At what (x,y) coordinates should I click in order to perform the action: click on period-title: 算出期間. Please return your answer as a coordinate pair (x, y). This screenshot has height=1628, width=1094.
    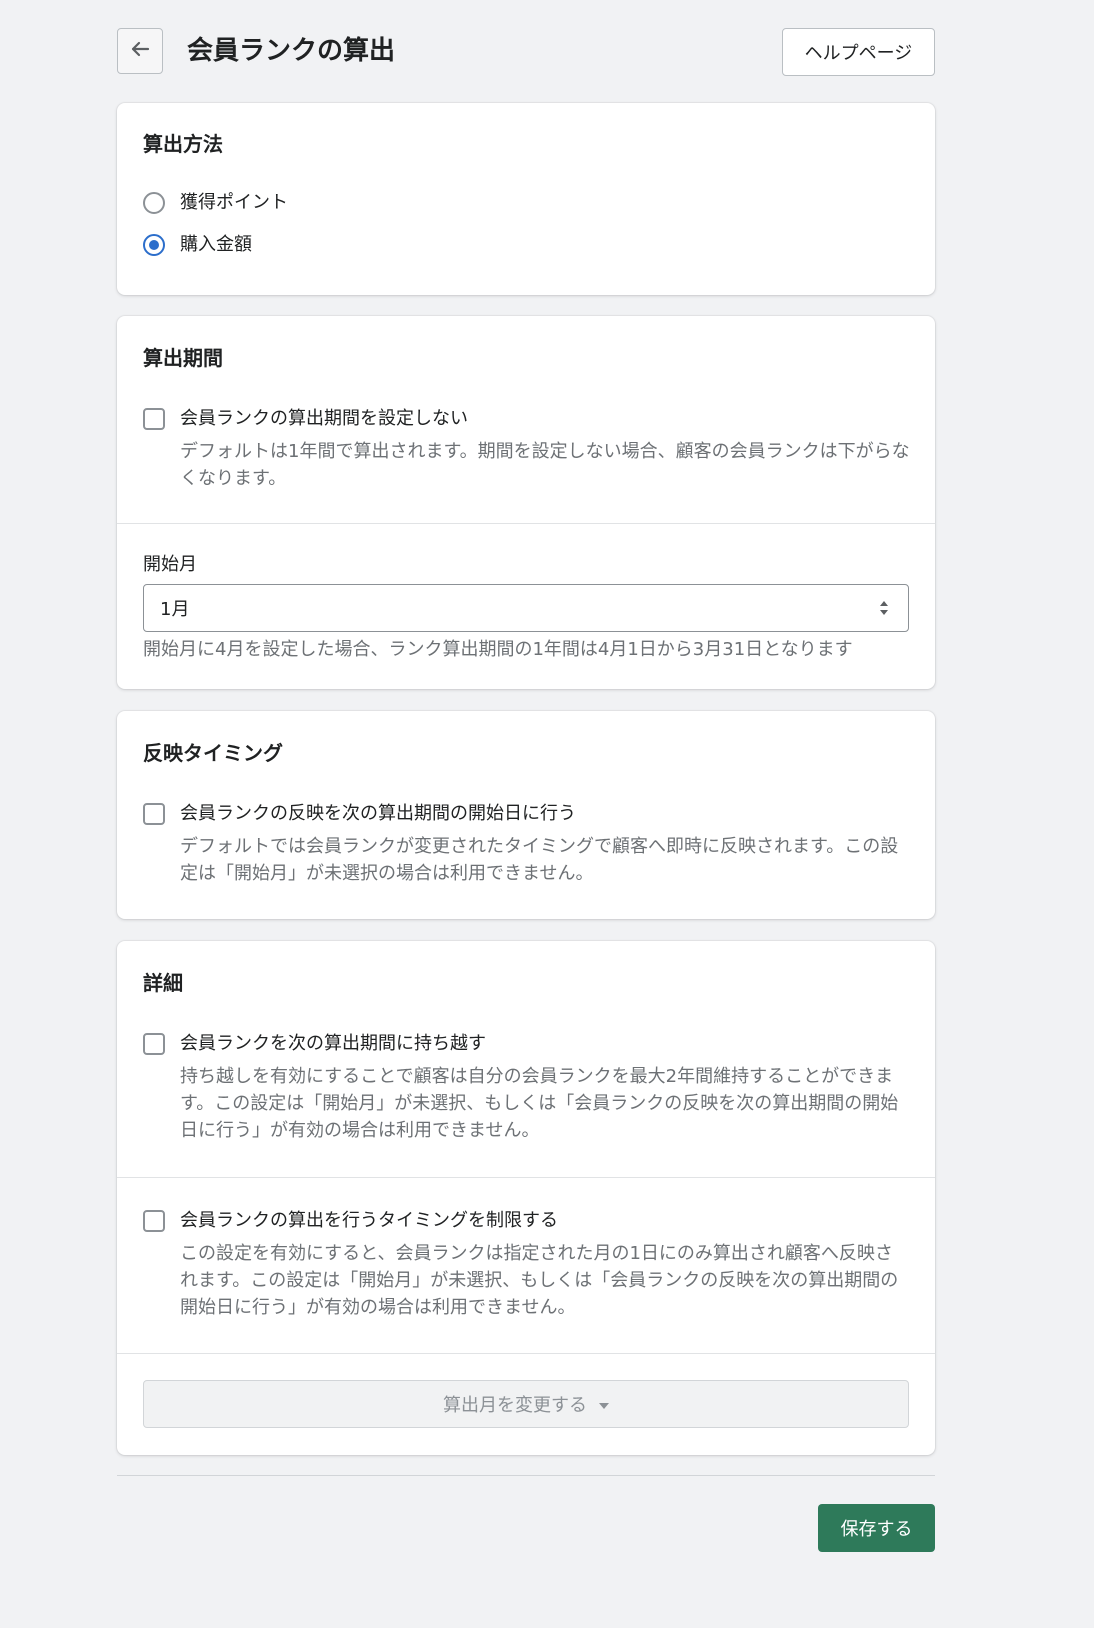
    Looking at the image, I should click on (183, 358).